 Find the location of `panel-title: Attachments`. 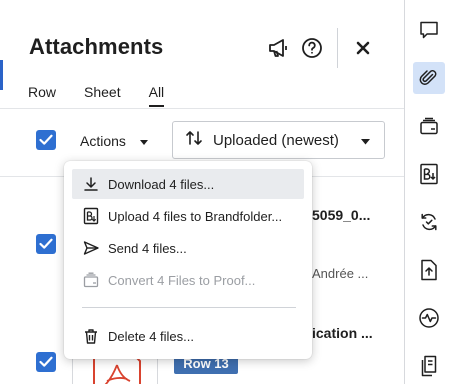

panel-title: Attachments is located at coordinates (96, 46).